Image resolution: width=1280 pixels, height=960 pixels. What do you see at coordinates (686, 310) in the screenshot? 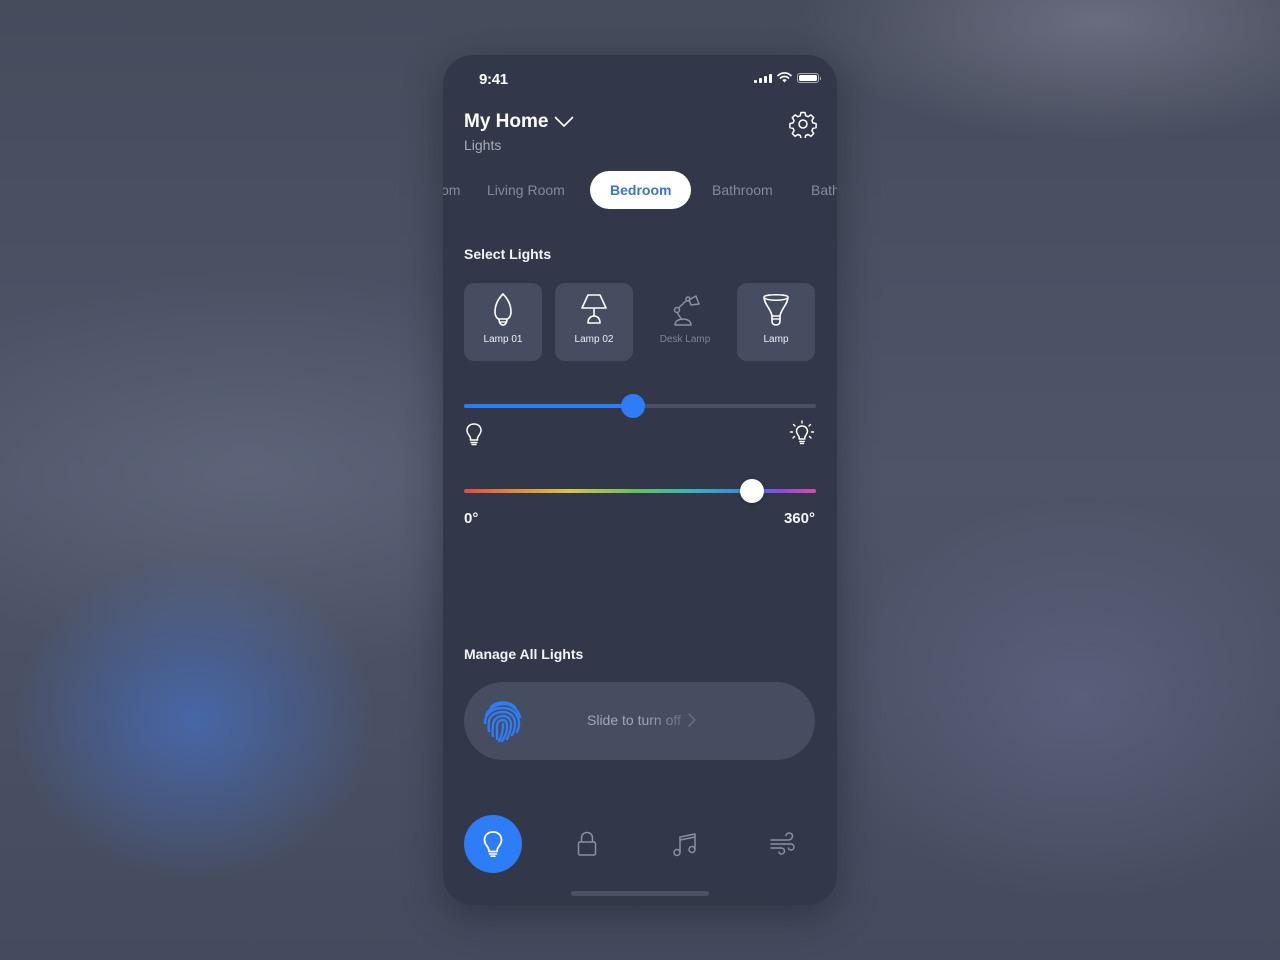
I see `desk-lamp-icon` at bounding box center [686, 310].